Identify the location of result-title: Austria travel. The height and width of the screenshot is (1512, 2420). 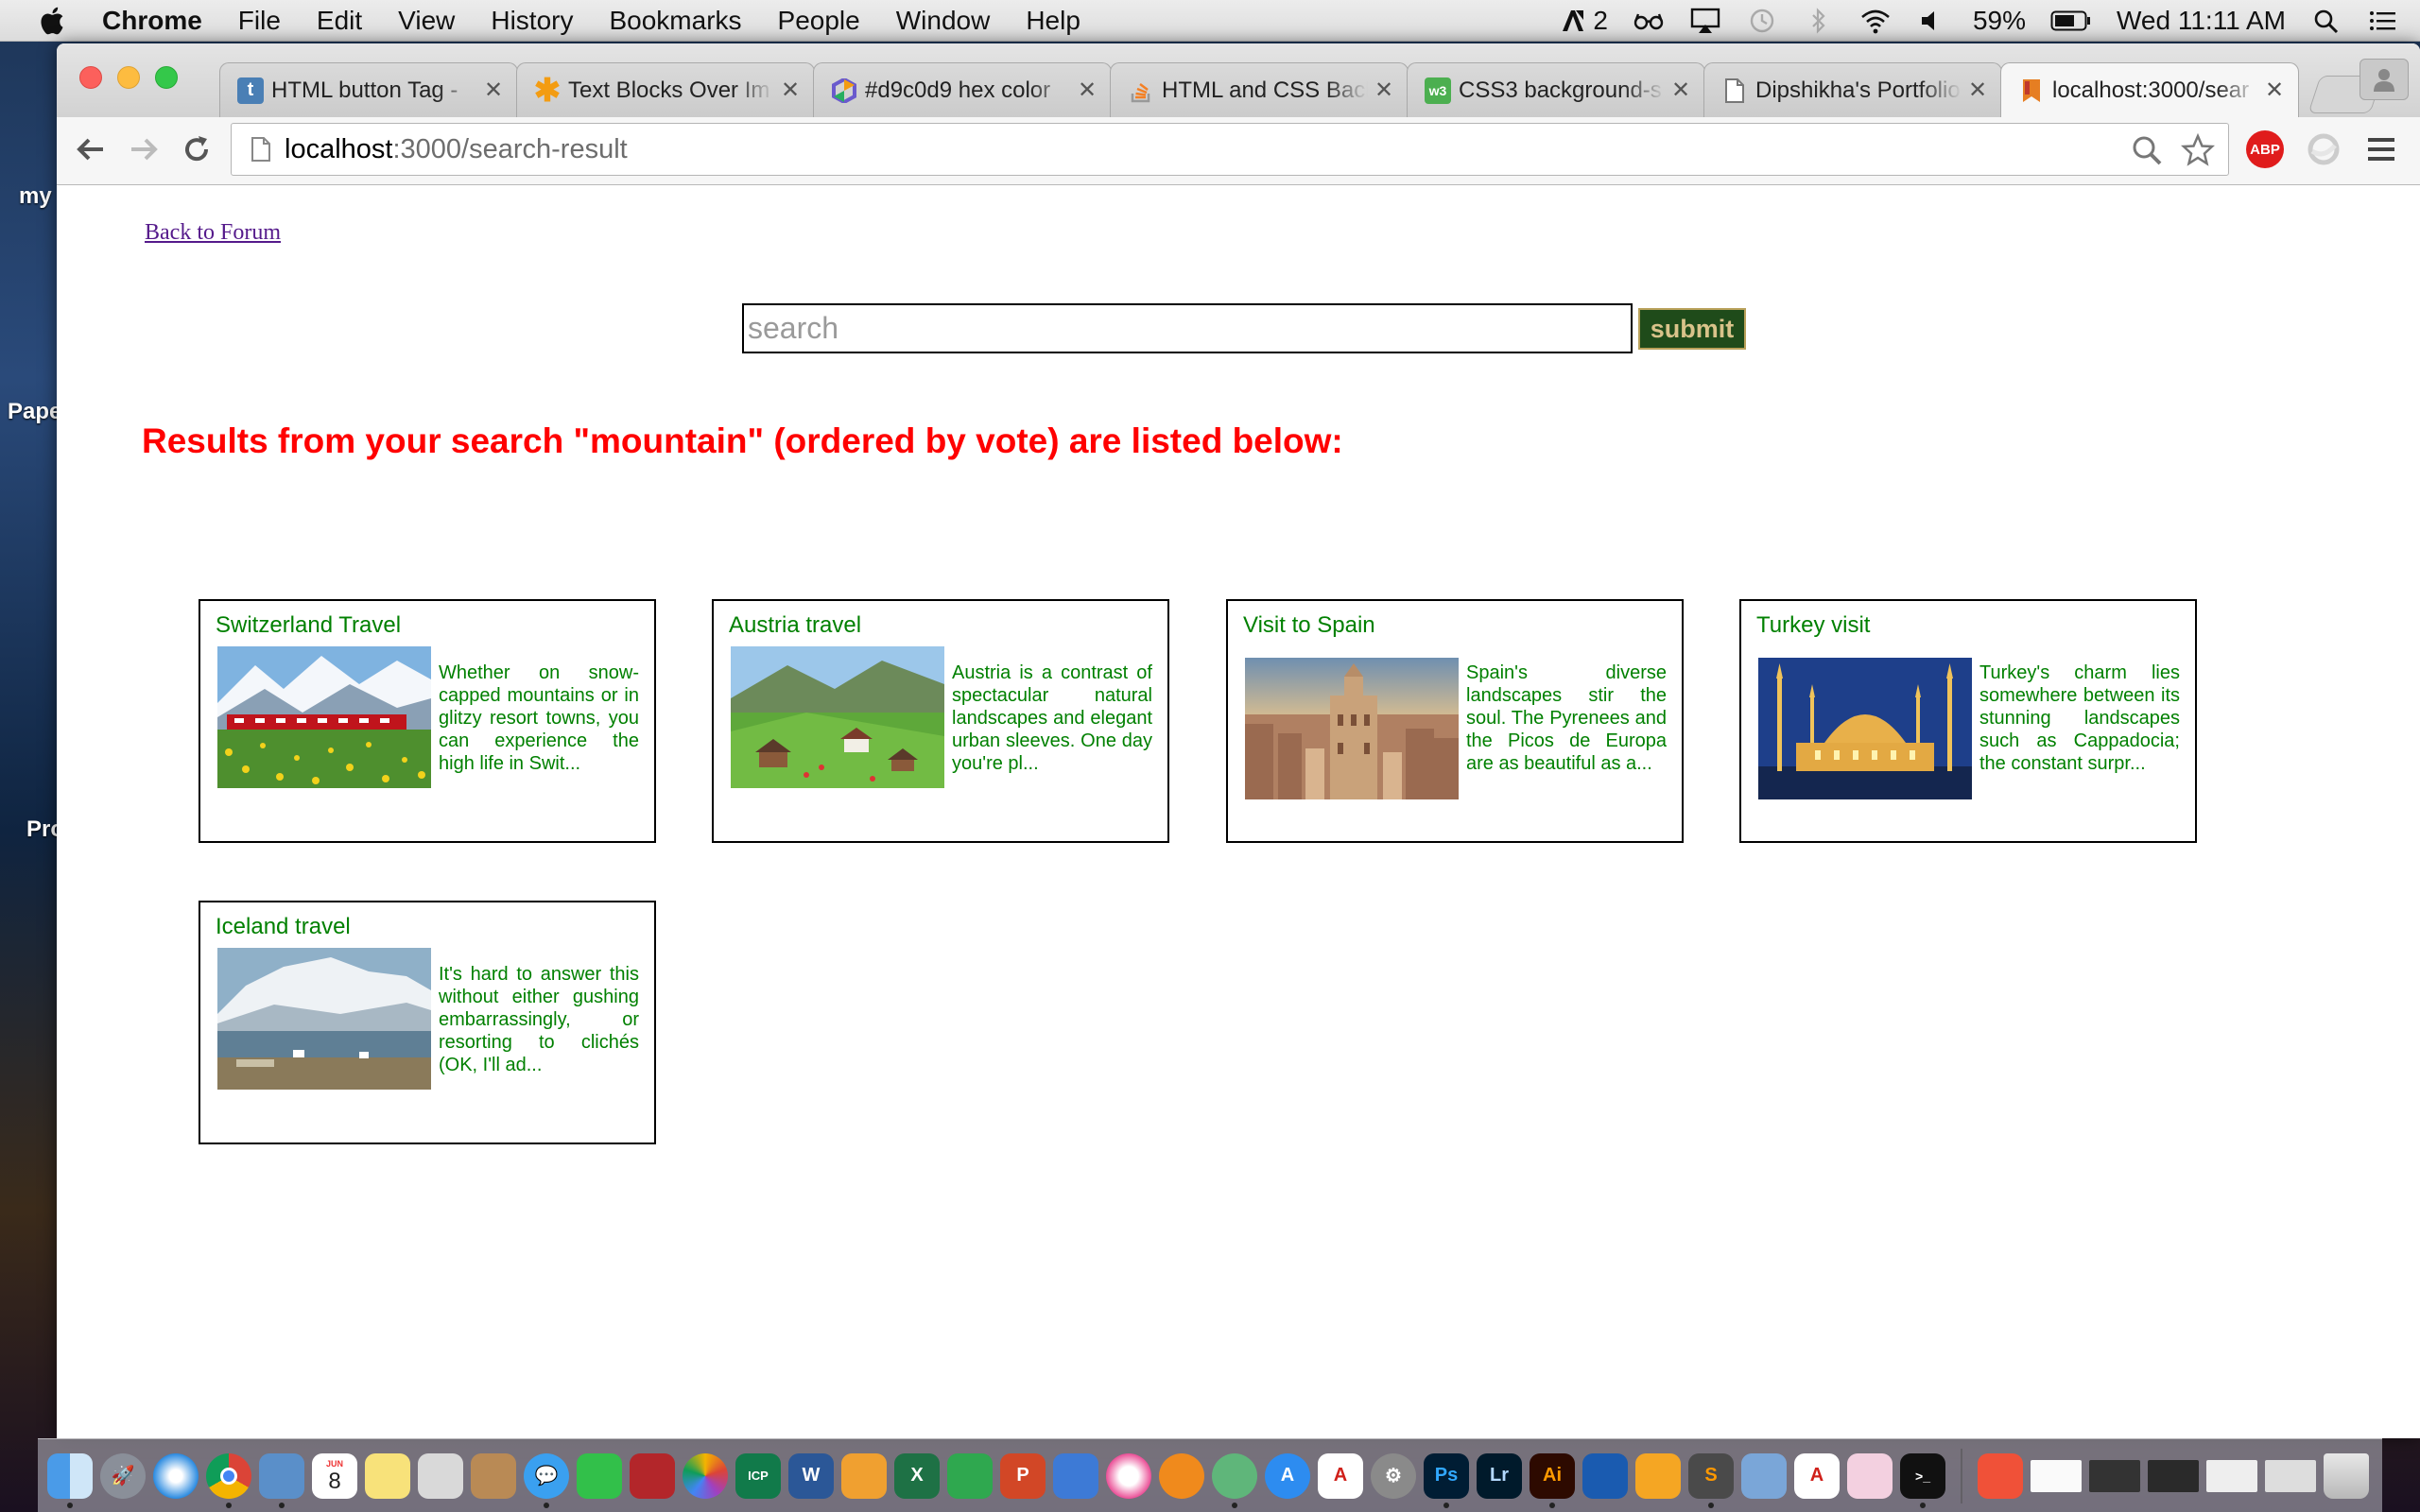
(795, 625).